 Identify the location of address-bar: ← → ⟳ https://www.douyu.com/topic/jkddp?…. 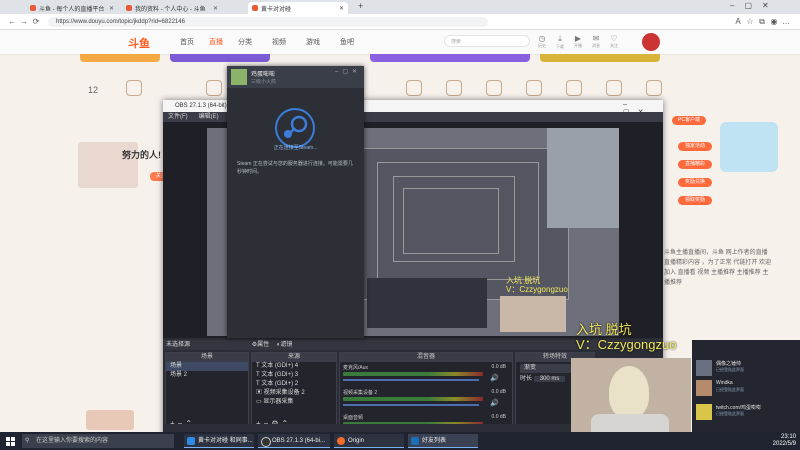
(400, 22).